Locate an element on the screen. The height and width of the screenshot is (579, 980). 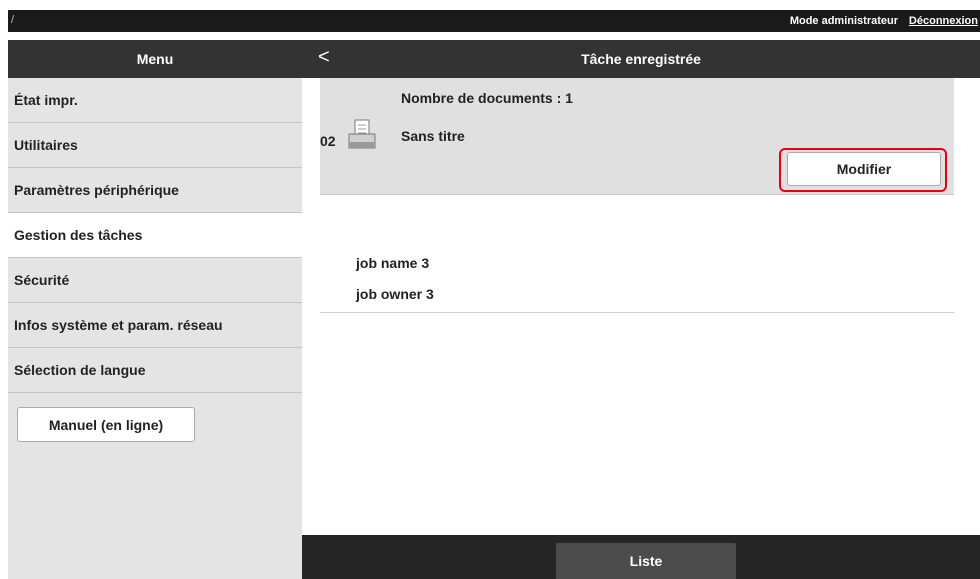
main-header: < Tâche enregistrée is located at coordinates (641, 59).